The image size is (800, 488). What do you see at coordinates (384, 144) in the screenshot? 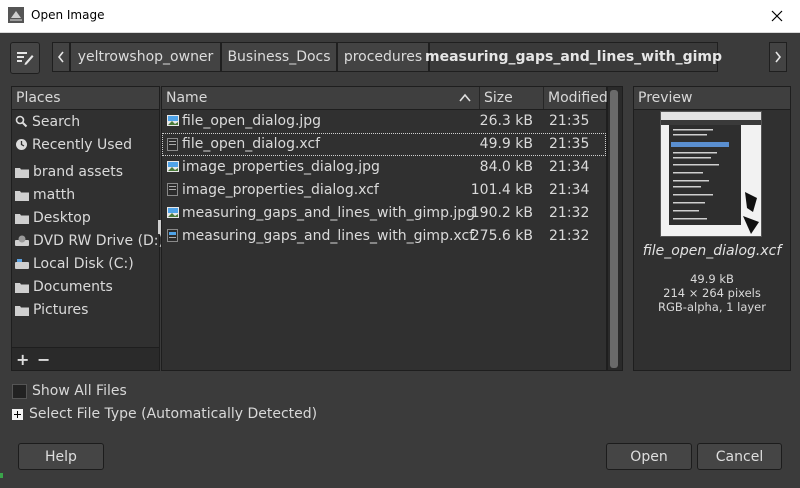
I see `file-row-selected: file_open_dialog.xcf 49.9 kB 21:35` at bounding box center [384, 144].